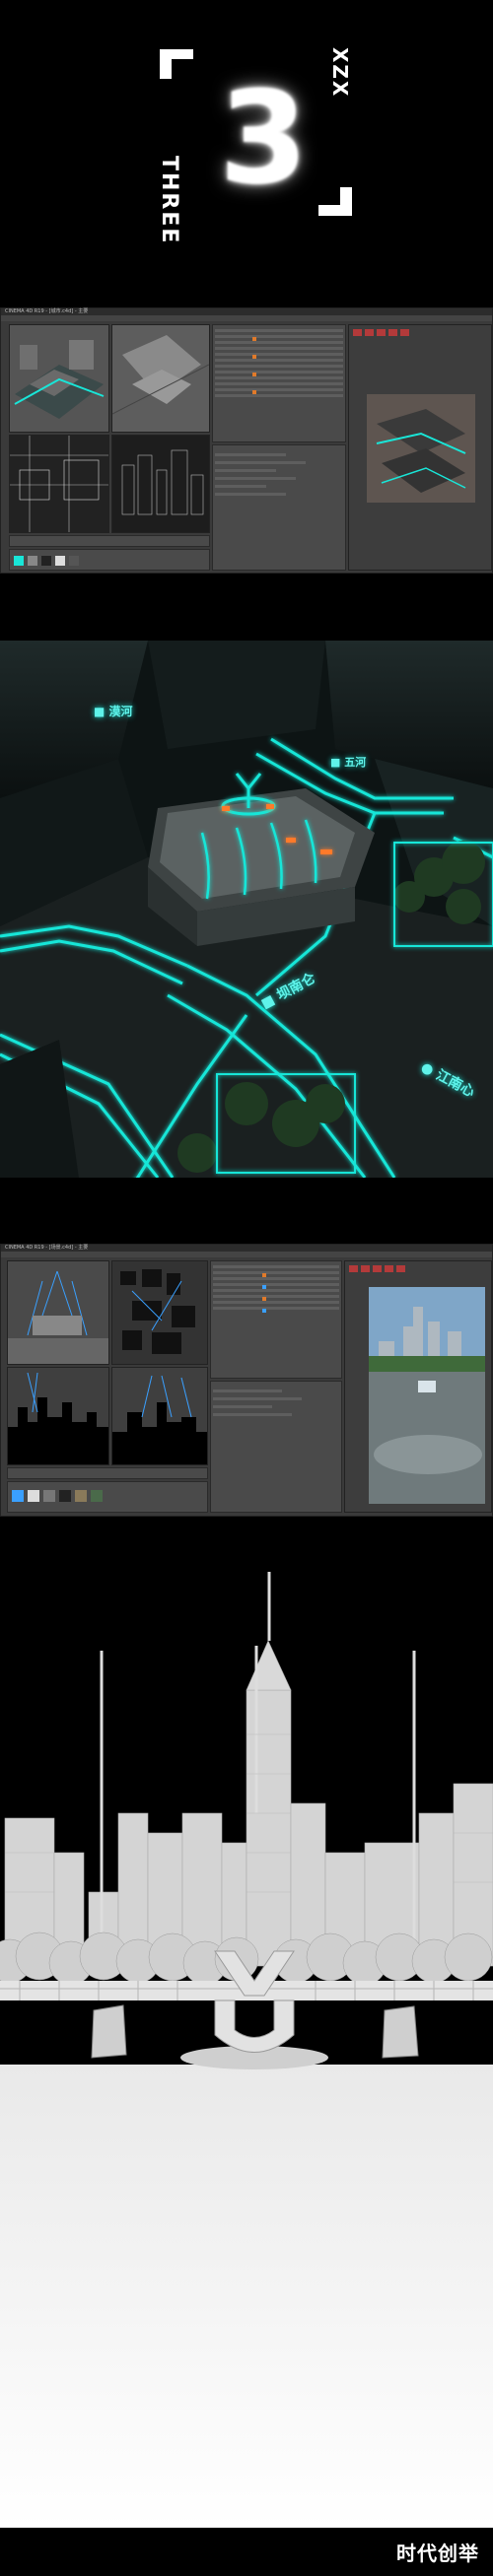 This screenshot has height=2576, width=493. I want to click on editor-titlebar: CINEMA 4D R19 - [城市.c4d] - 主要, so click(246, 311).